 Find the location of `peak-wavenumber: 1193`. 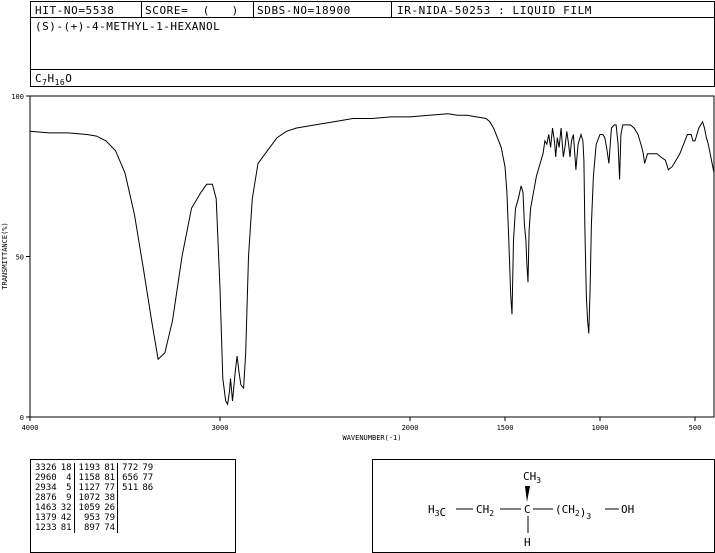

peak-wavenumber: 1193 is located at coordinates (89, 468).